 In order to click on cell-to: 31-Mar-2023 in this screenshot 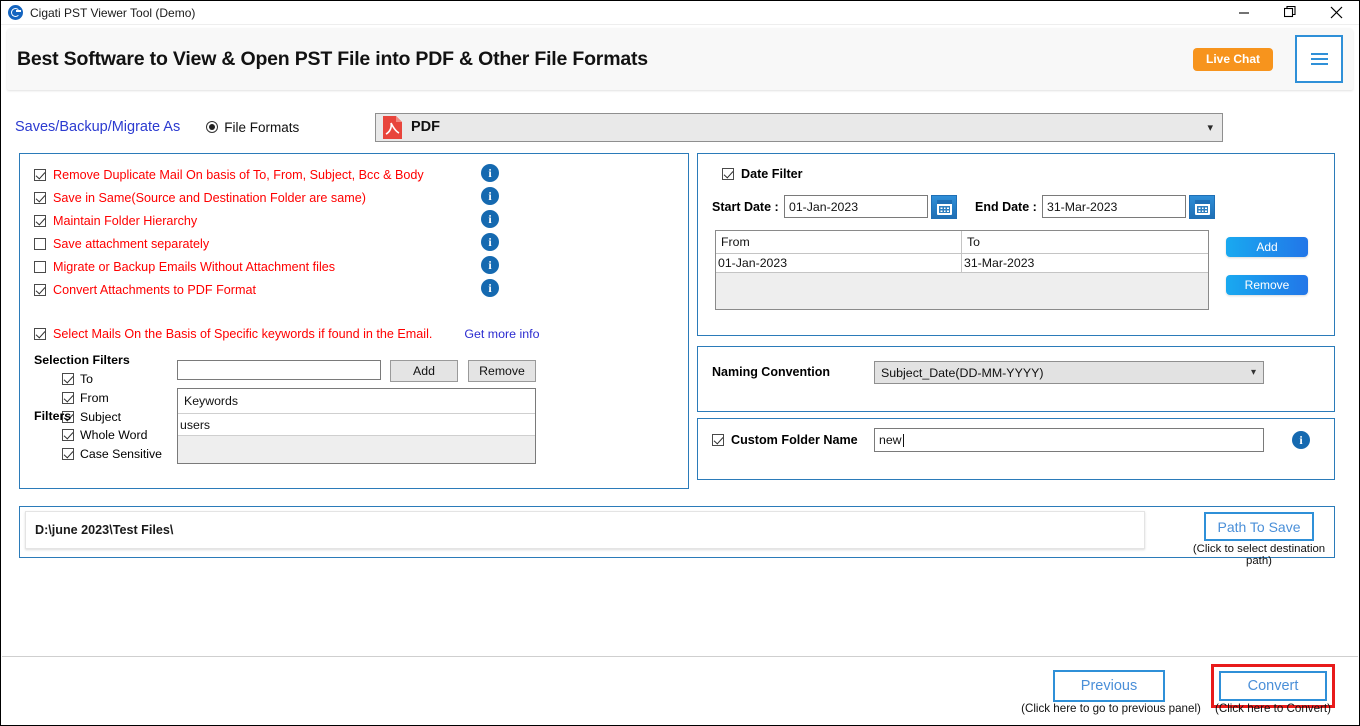, I will do `click(999, 263)`.